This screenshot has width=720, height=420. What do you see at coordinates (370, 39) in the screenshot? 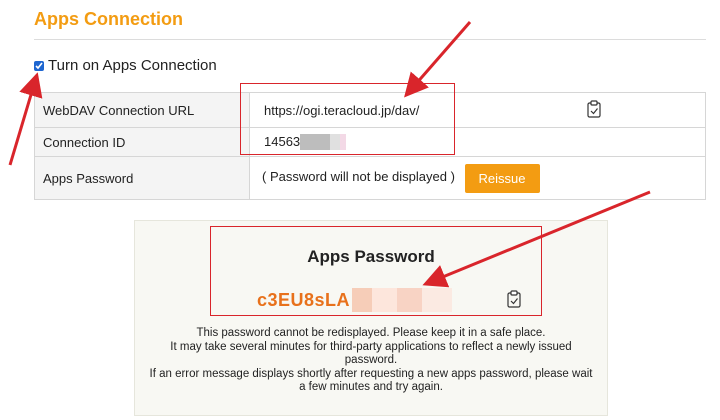
I see `title-divider` at bounding box center [370, 39].